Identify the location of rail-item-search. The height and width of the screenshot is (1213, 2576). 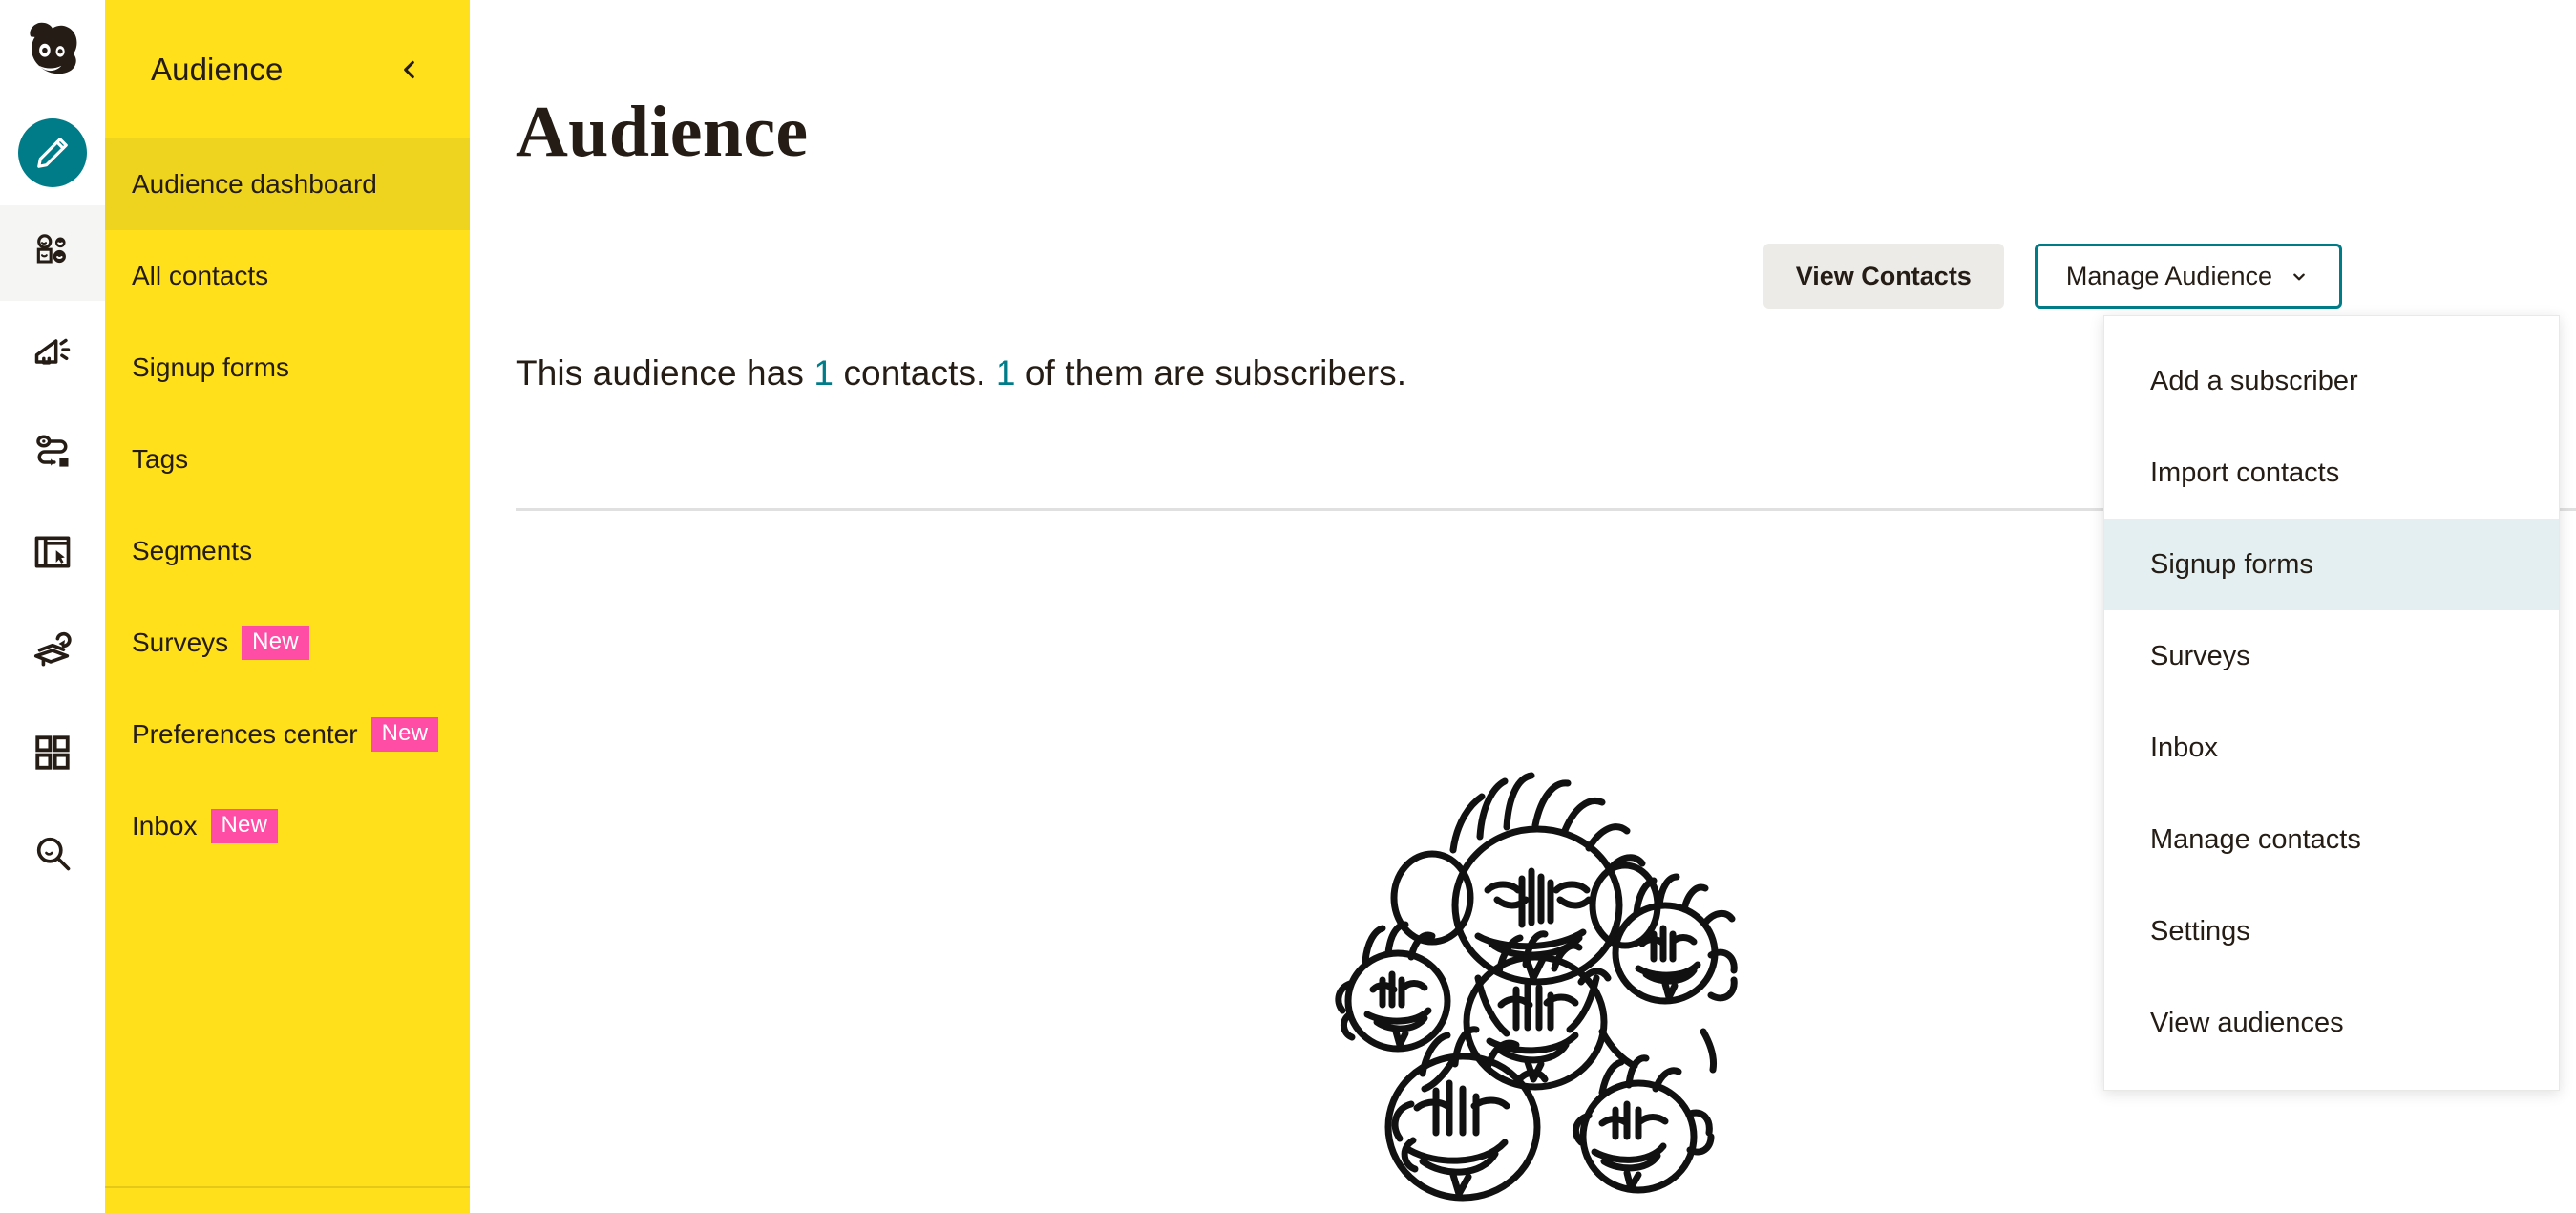
(52, 855).